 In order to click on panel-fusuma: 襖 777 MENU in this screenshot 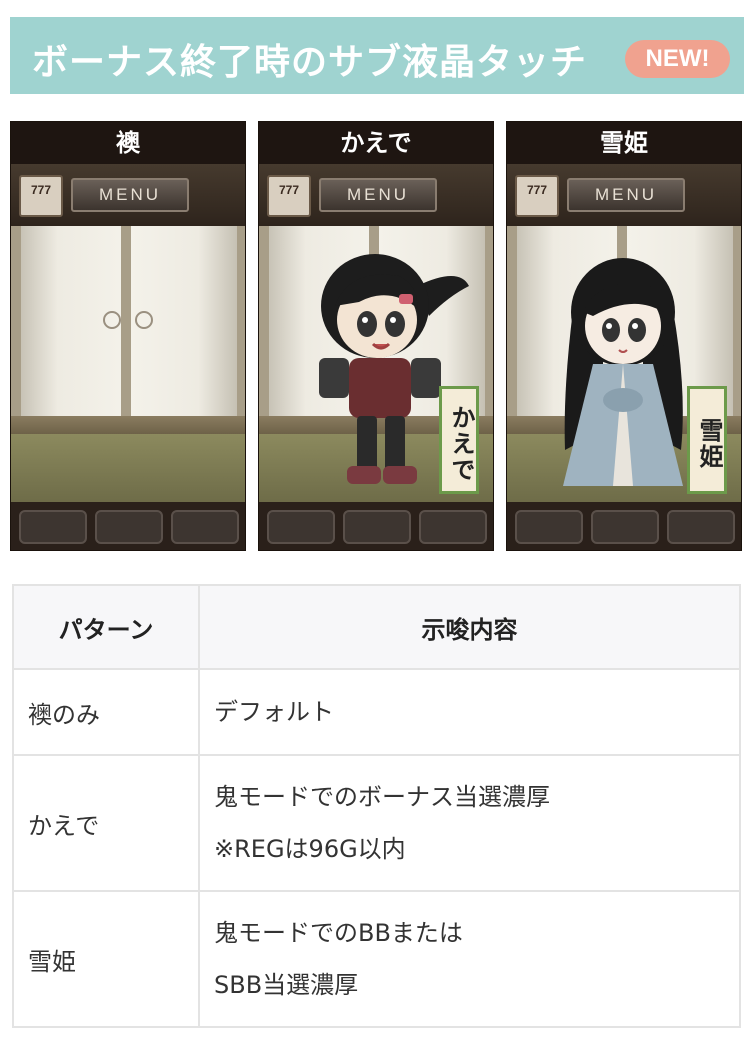, I will do `click(128, 336)`.